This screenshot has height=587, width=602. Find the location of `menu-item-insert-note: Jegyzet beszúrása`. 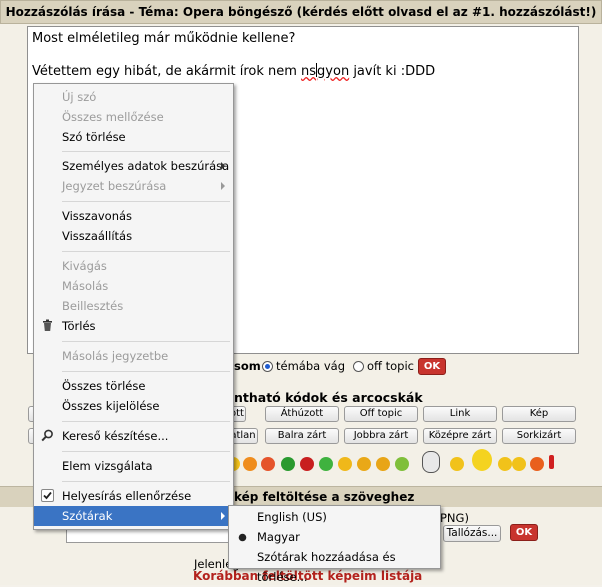

menu-item-insert-note: Jegyzet beszúrása is located at coordinates (133, 186).